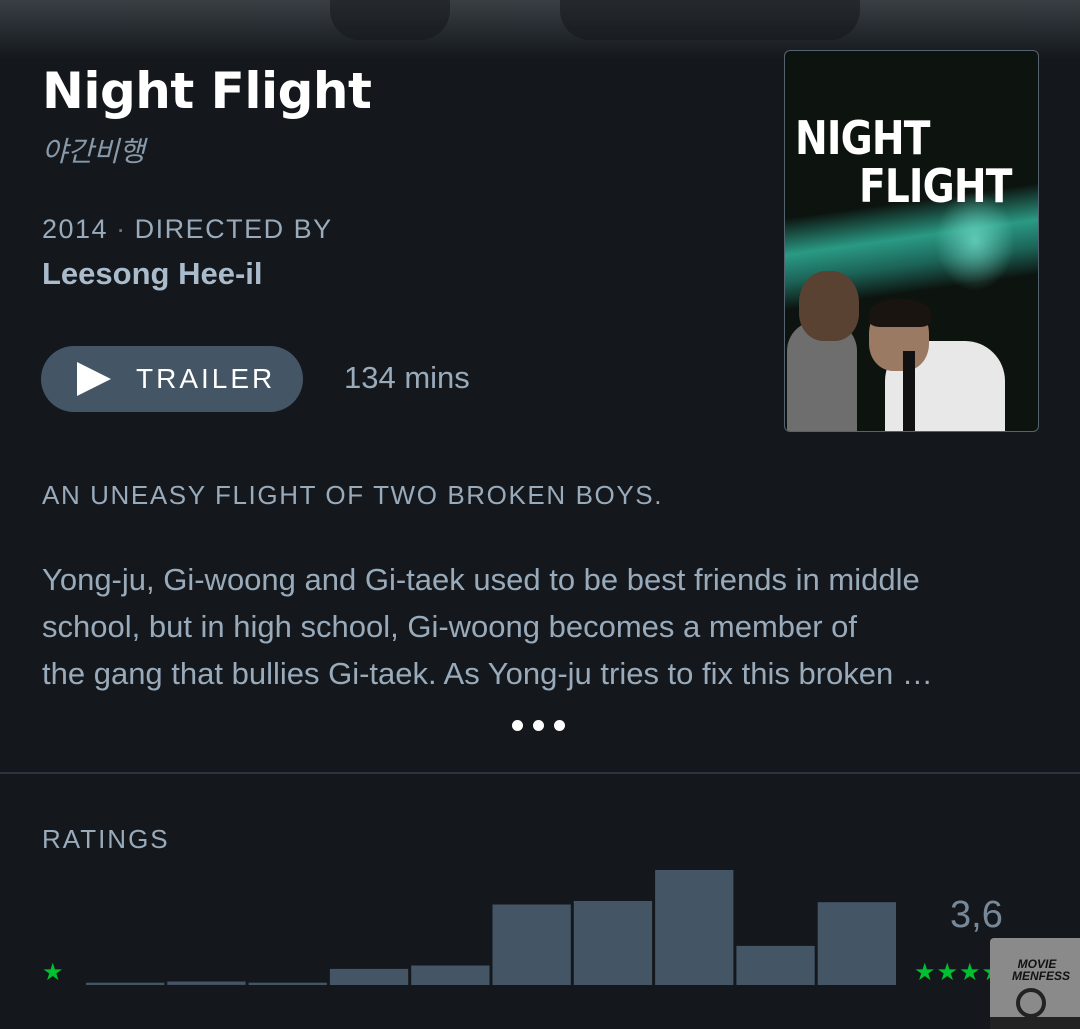 The width and height of the screenshot is (1080, 1029). I want to click on poster-figure-tie, so click(909, 391).